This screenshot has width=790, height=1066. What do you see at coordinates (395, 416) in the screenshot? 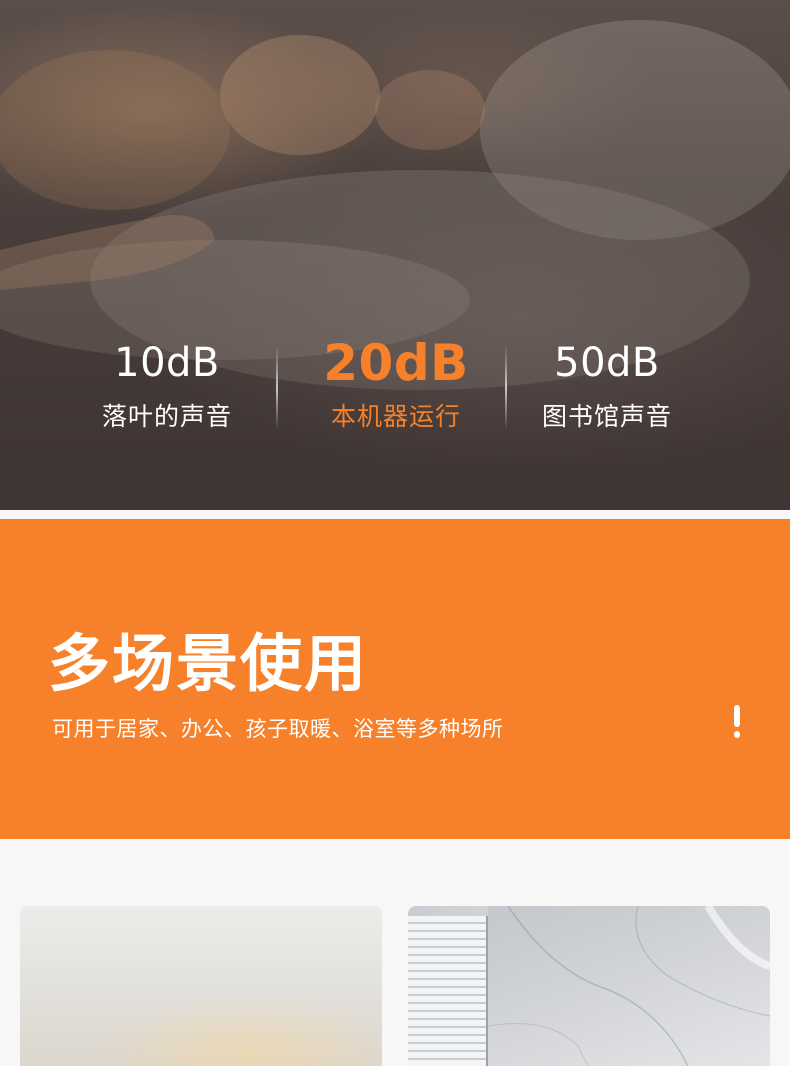
I see `noise-label: 本机器运行` at bounding box center [395, 416].